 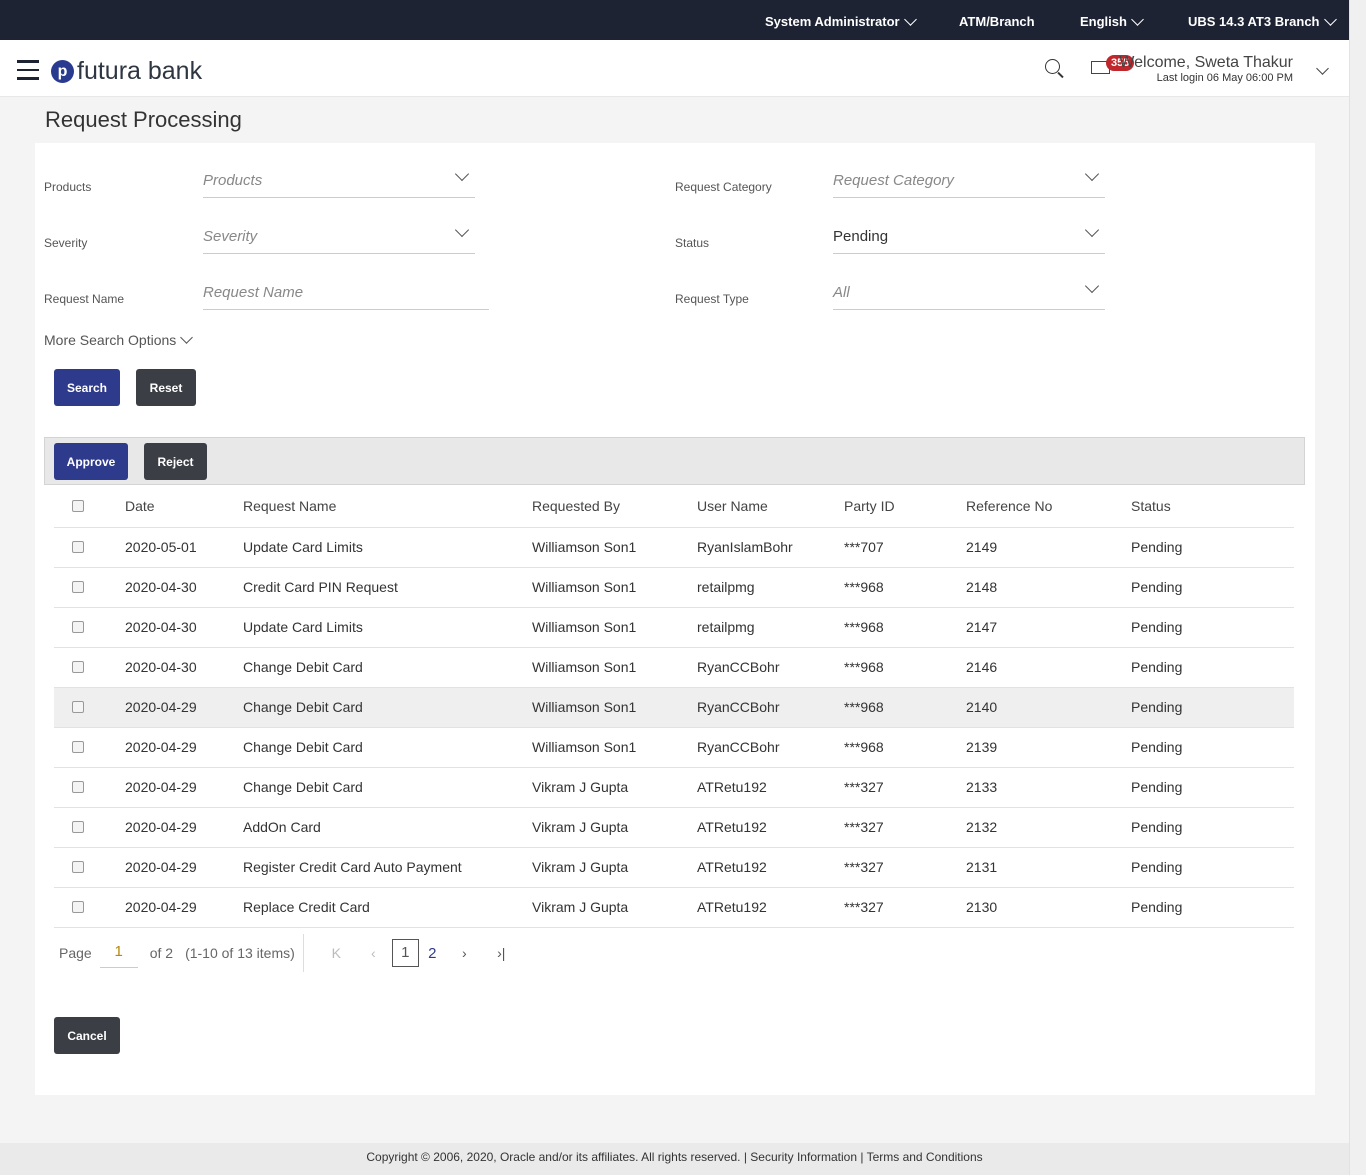 I want to click on atm-label: ATM/Branch, so click(x=997, y=21).